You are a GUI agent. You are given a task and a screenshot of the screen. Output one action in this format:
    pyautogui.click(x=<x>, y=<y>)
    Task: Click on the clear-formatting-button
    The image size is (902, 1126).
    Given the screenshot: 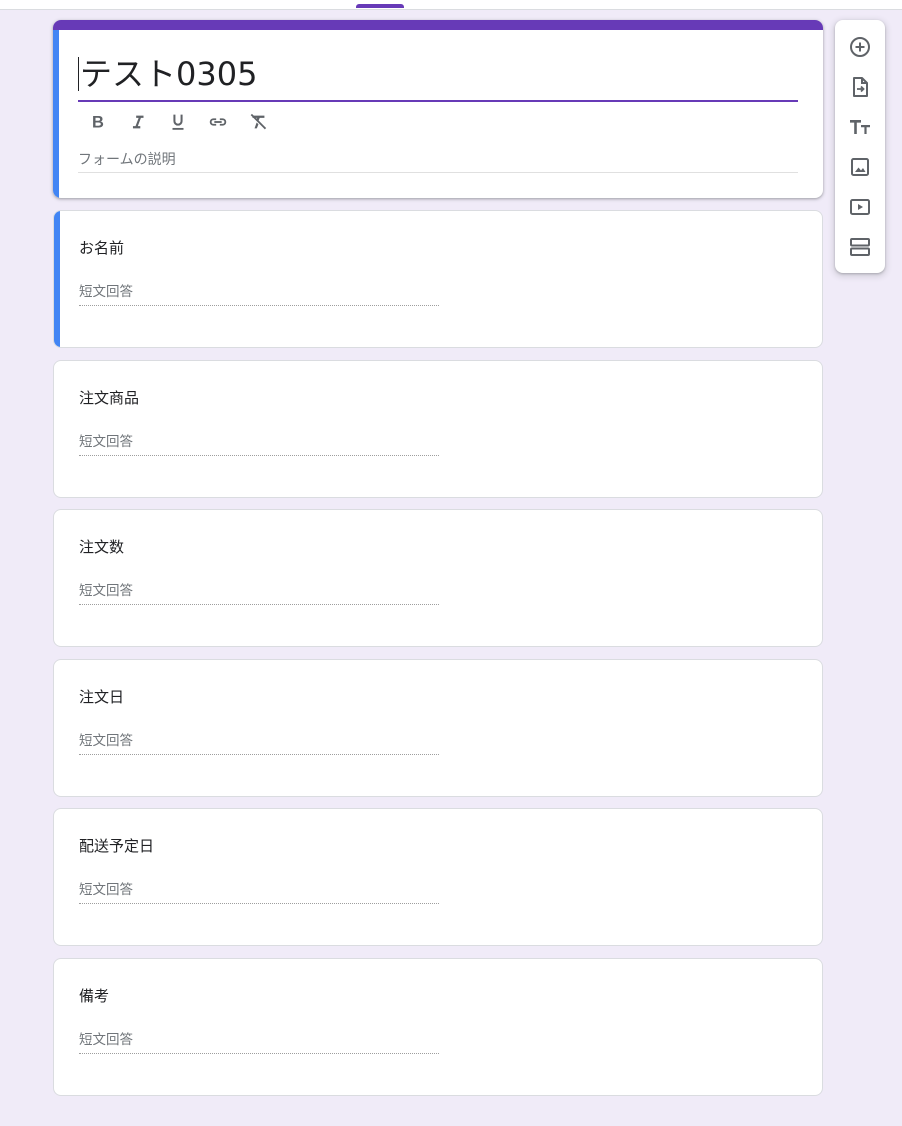 What is the action you would take?
    pyautogui.click(x=258, y=122)
    